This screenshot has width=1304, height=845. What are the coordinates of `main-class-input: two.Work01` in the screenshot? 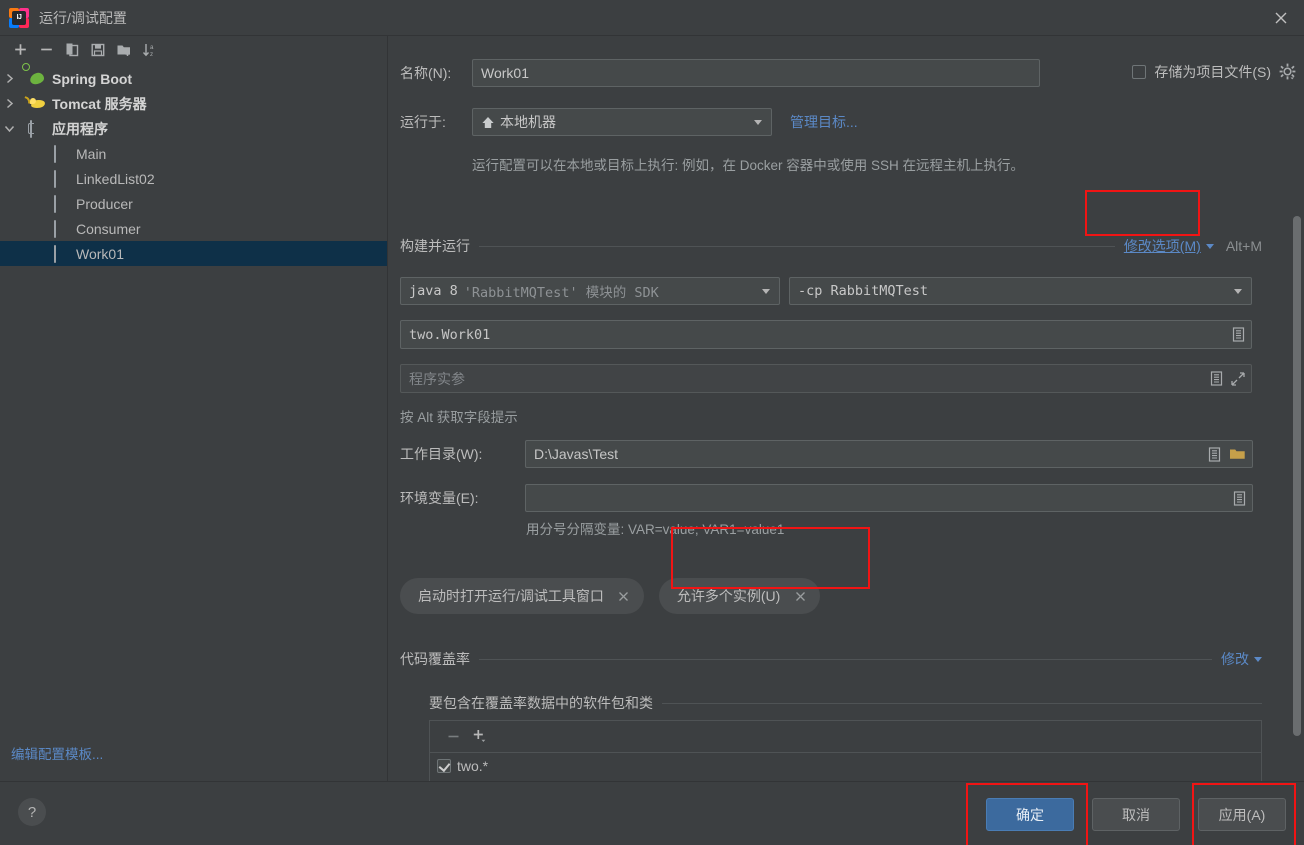 It's located at (826, 334).